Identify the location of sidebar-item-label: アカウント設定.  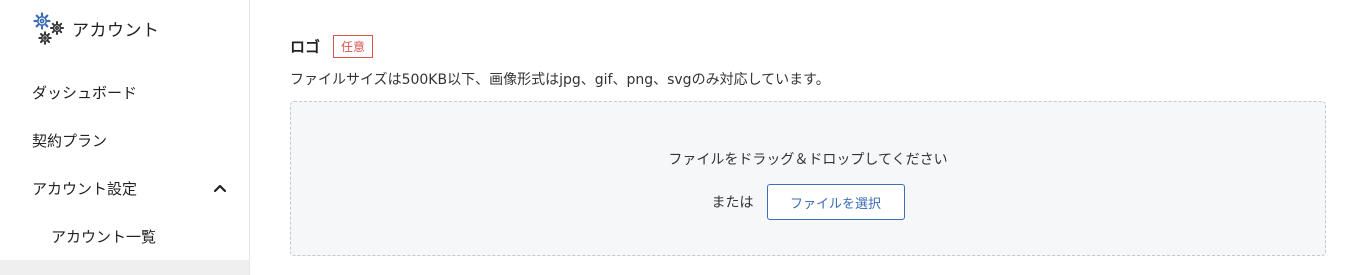
(85, 188).